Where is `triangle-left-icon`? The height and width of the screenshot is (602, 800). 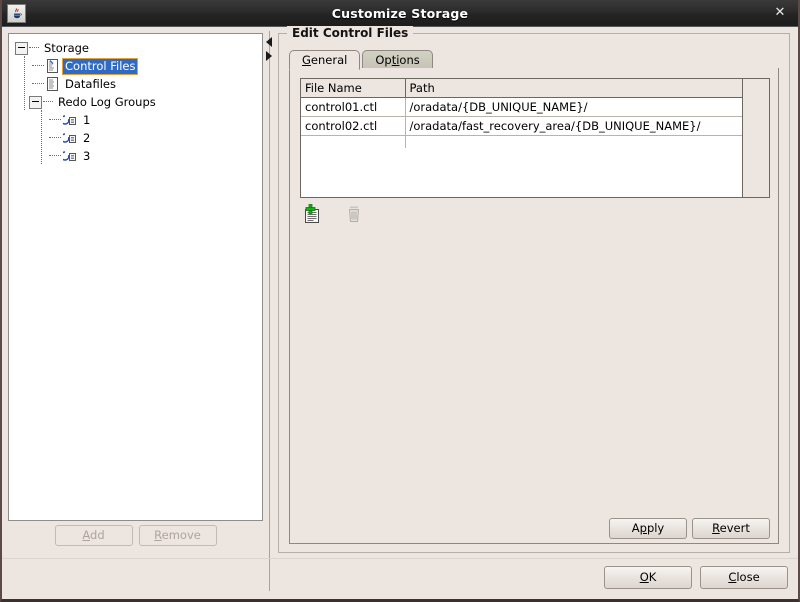
triangle-left-icon is located at coordinates (269, 42).